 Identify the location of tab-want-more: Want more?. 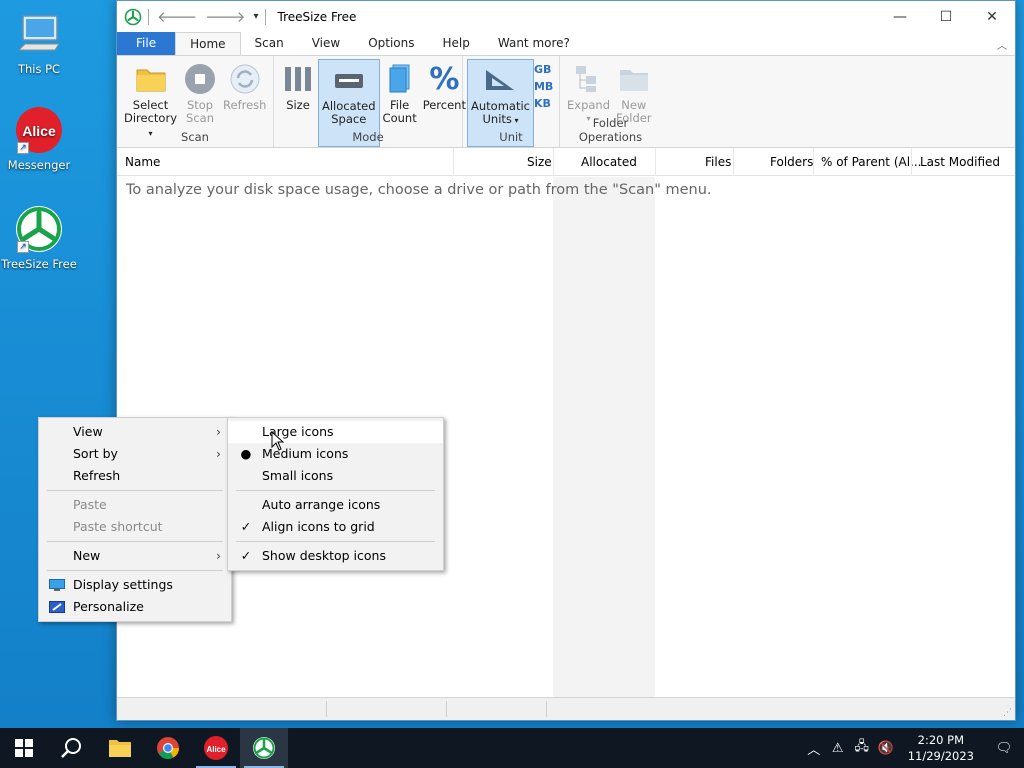
(534, 43).